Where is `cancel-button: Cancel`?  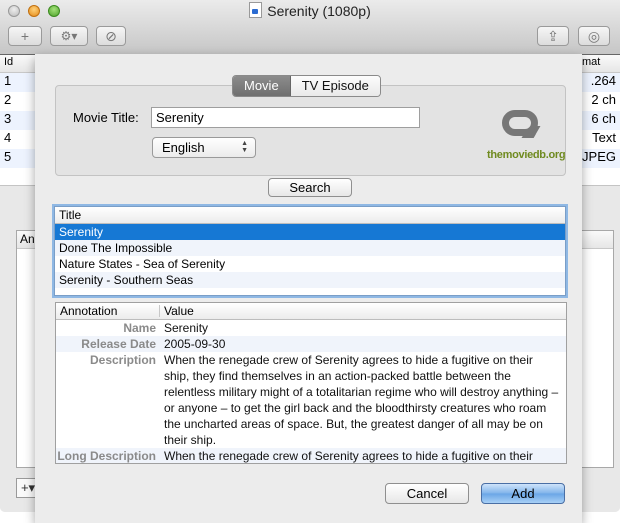 cancel-button: Cancel is located at coordinates (427, 493).